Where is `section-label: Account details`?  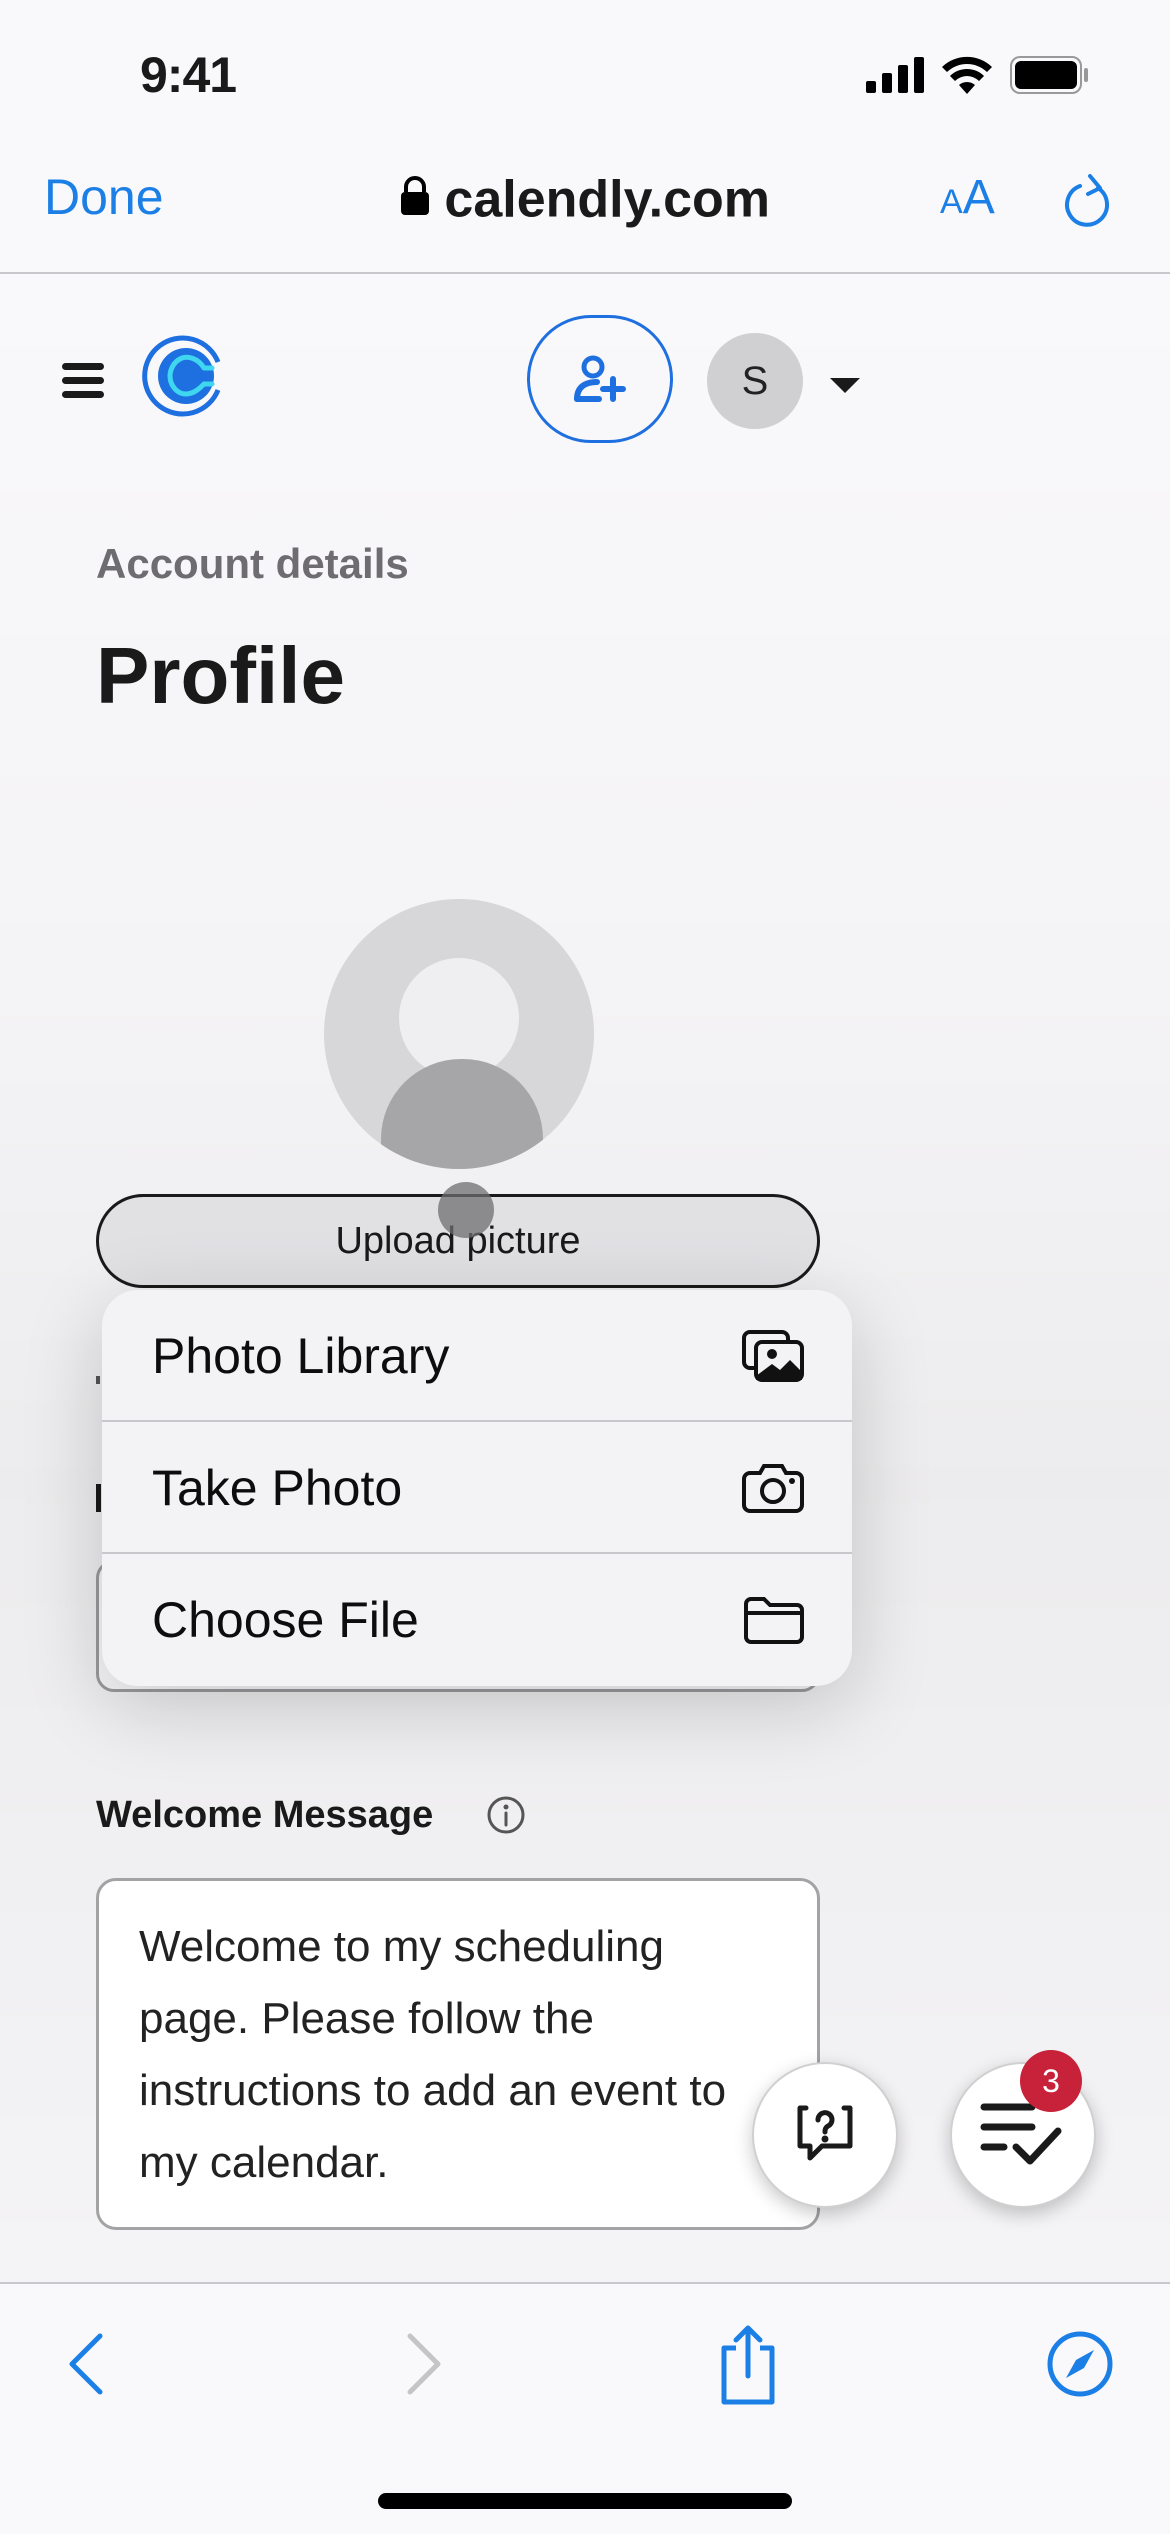
section-label: Account details is located at coordinates (252, 563).